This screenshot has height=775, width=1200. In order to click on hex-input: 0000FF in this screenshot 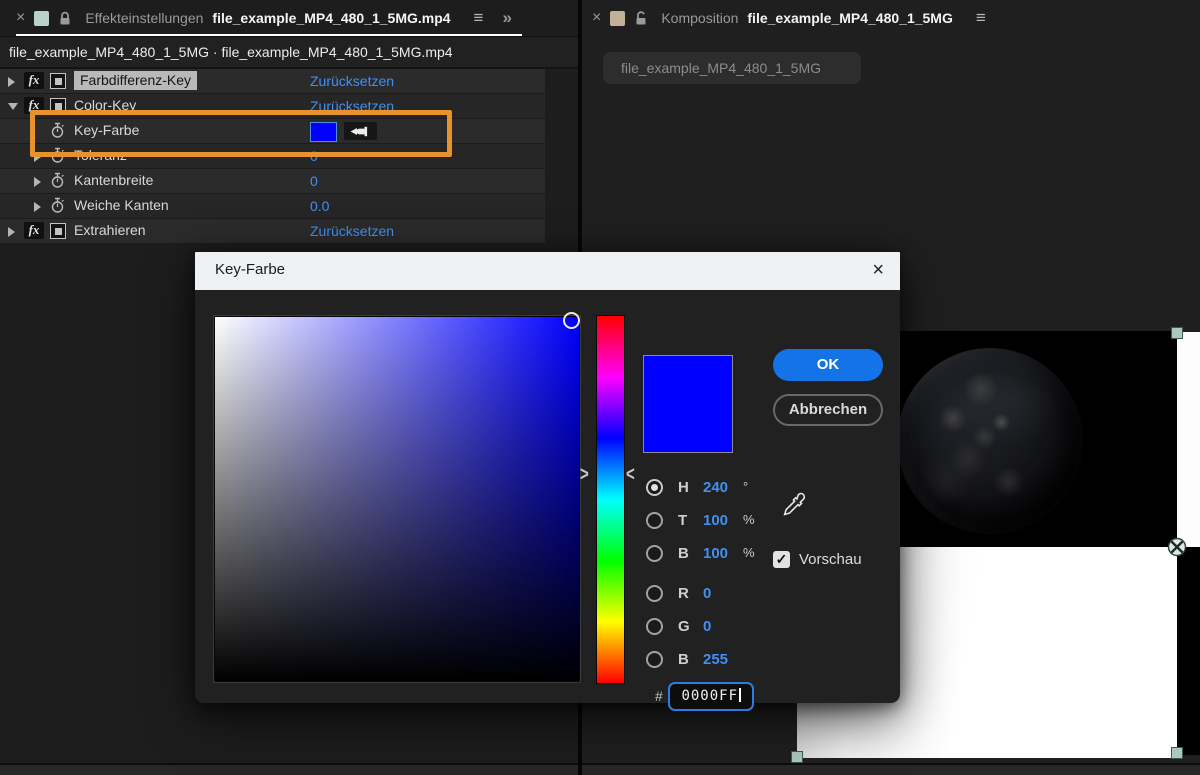, I will do `click(711, 696)`.